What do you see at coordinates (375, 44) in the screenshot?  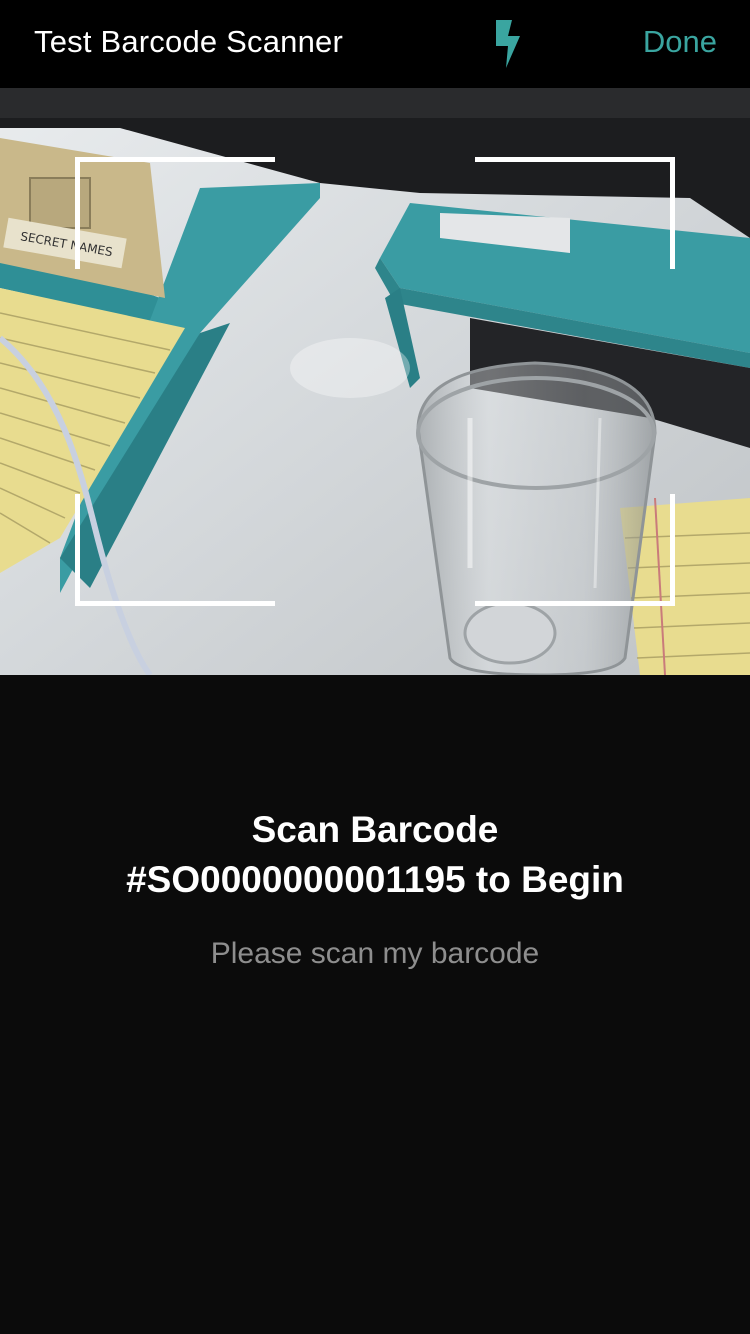 I see `navigation-bar: Test Barcode Scanner Done` at bounding box center [375, 44].